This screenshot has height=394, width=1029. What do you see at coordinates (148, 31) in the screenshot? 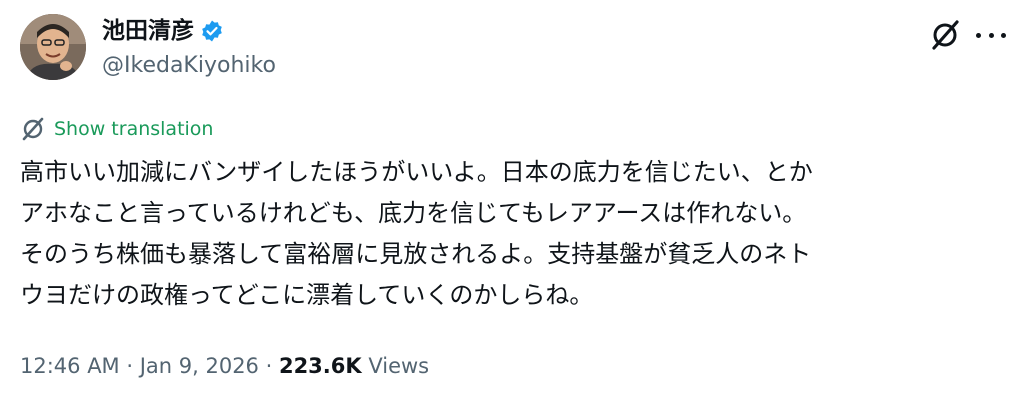
I see `author-name: 池田清彦` at bounding box center [148, 31].